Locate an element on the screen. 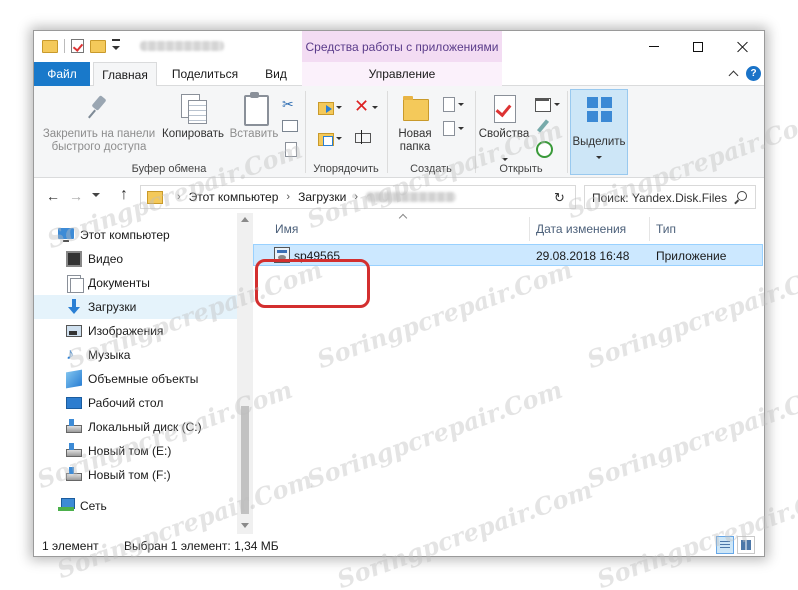  paste-shortcut-icon is located at coordinates (290, 149).